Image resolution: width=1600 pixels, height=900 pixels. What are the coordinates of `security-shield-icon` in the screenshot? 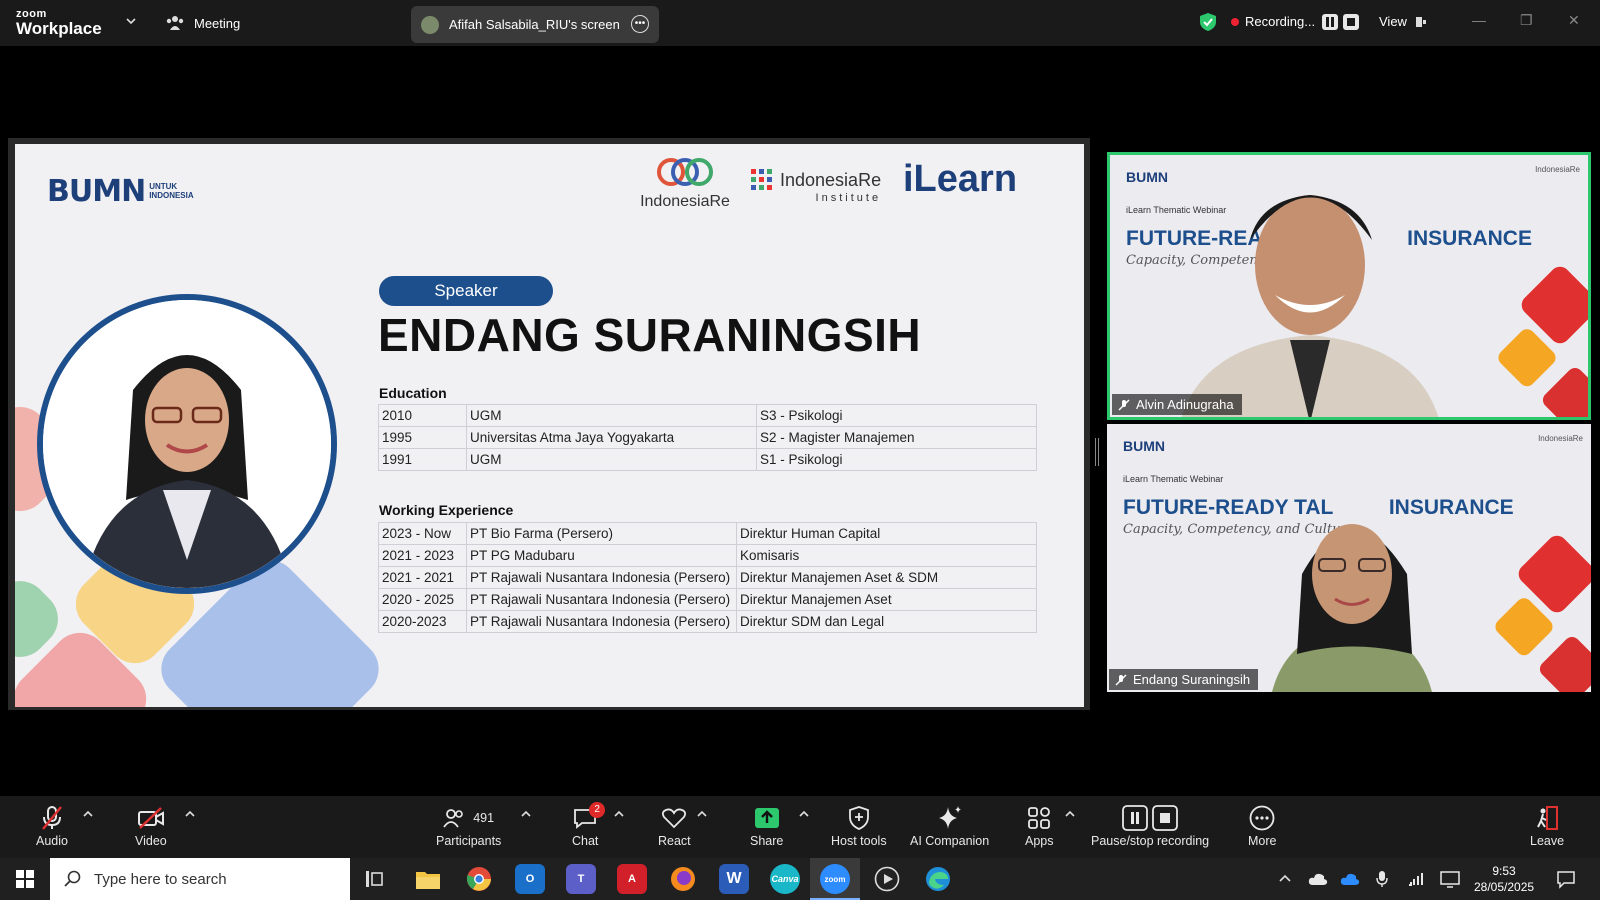 It's located at (1208, 22).